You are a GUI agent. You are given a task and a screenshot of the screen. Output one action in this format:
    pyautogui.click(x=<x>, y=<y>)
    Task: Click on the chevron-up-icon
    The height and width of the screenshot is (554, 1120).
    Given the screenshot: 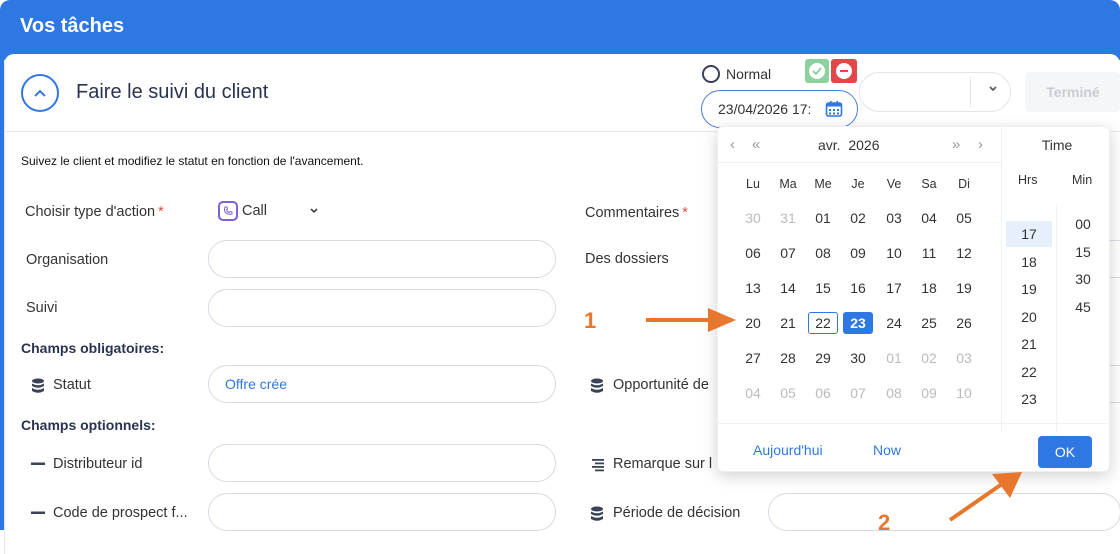 What is the action you would take?
    pyautogui.click(x=40, y=93)
    